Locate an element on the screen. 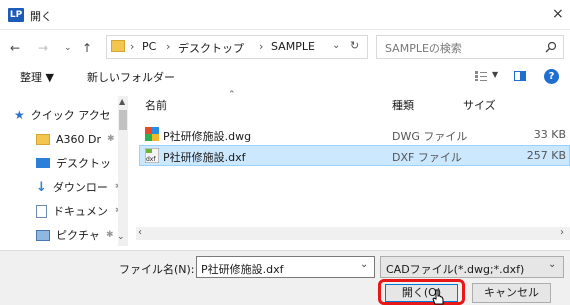 This screenshot has width=570, height=305. hand-cursor-icon is located at coordinates (438, 297).